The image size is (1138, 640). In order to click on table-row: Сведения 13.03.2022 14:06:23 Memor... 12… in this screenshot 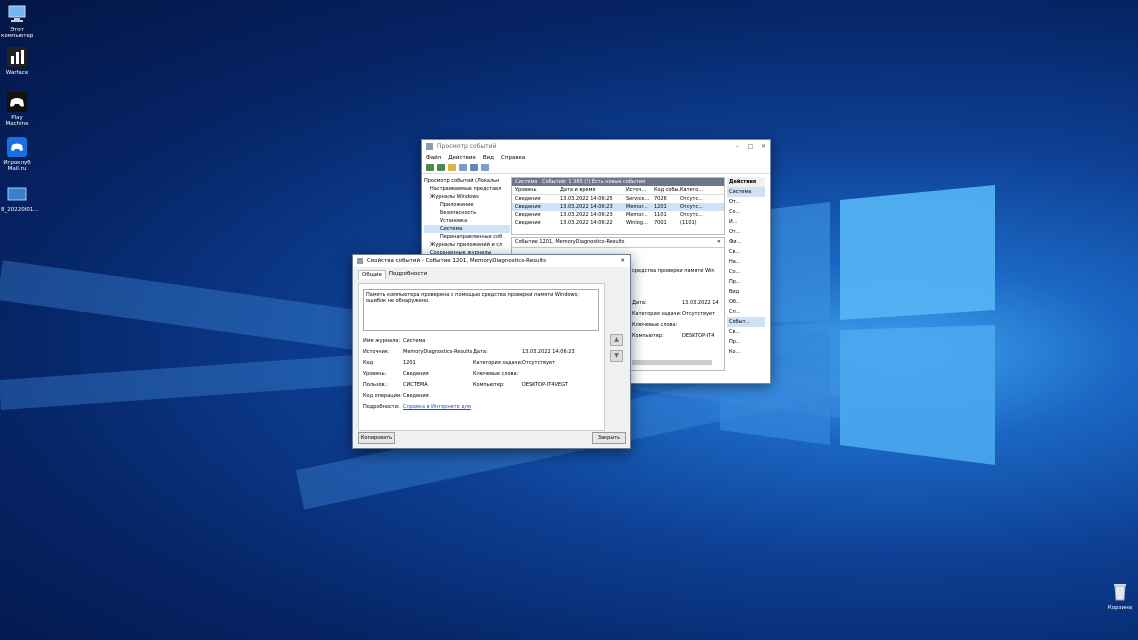, I will do `click(618, 207)`.